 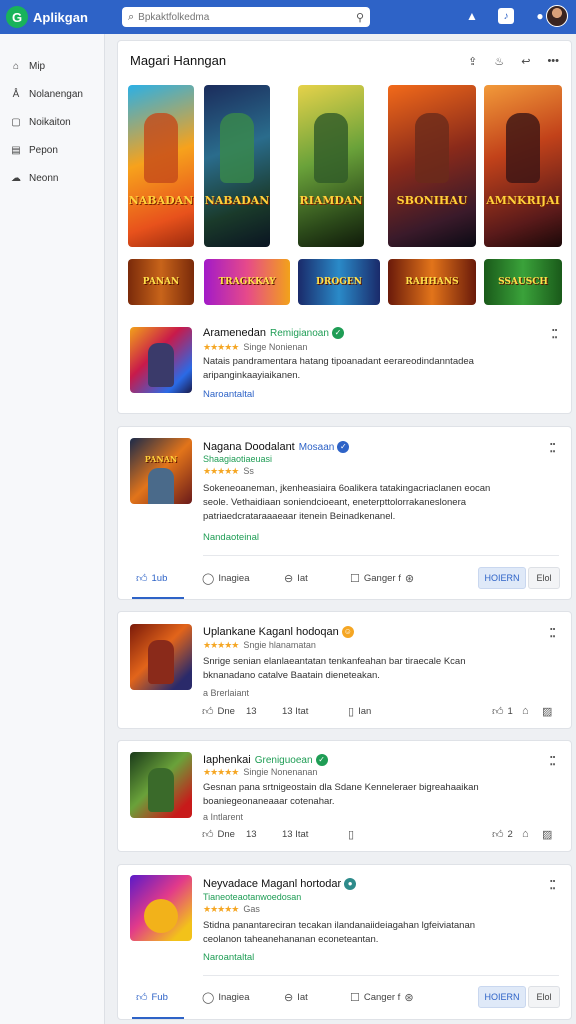 I want to click on game-banner: RAHHANS, so click(x=432, y=282).